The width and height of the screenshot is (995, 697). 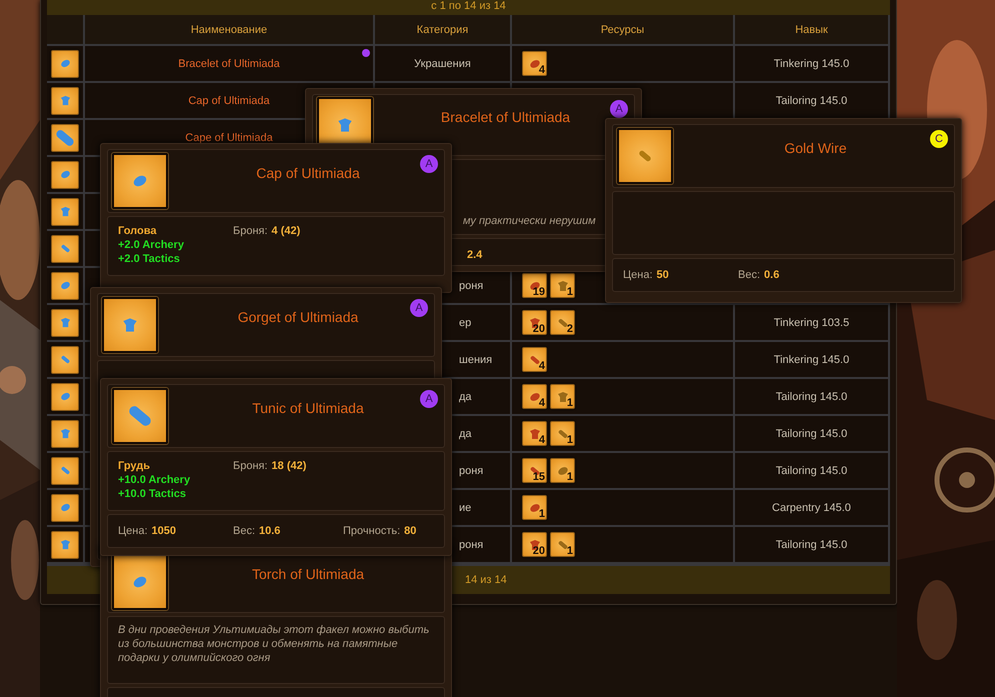 What do you see at coordinates (230, 30) in the screenshot?
I see `column-header: Наименование` at bounding box center [230, 30].